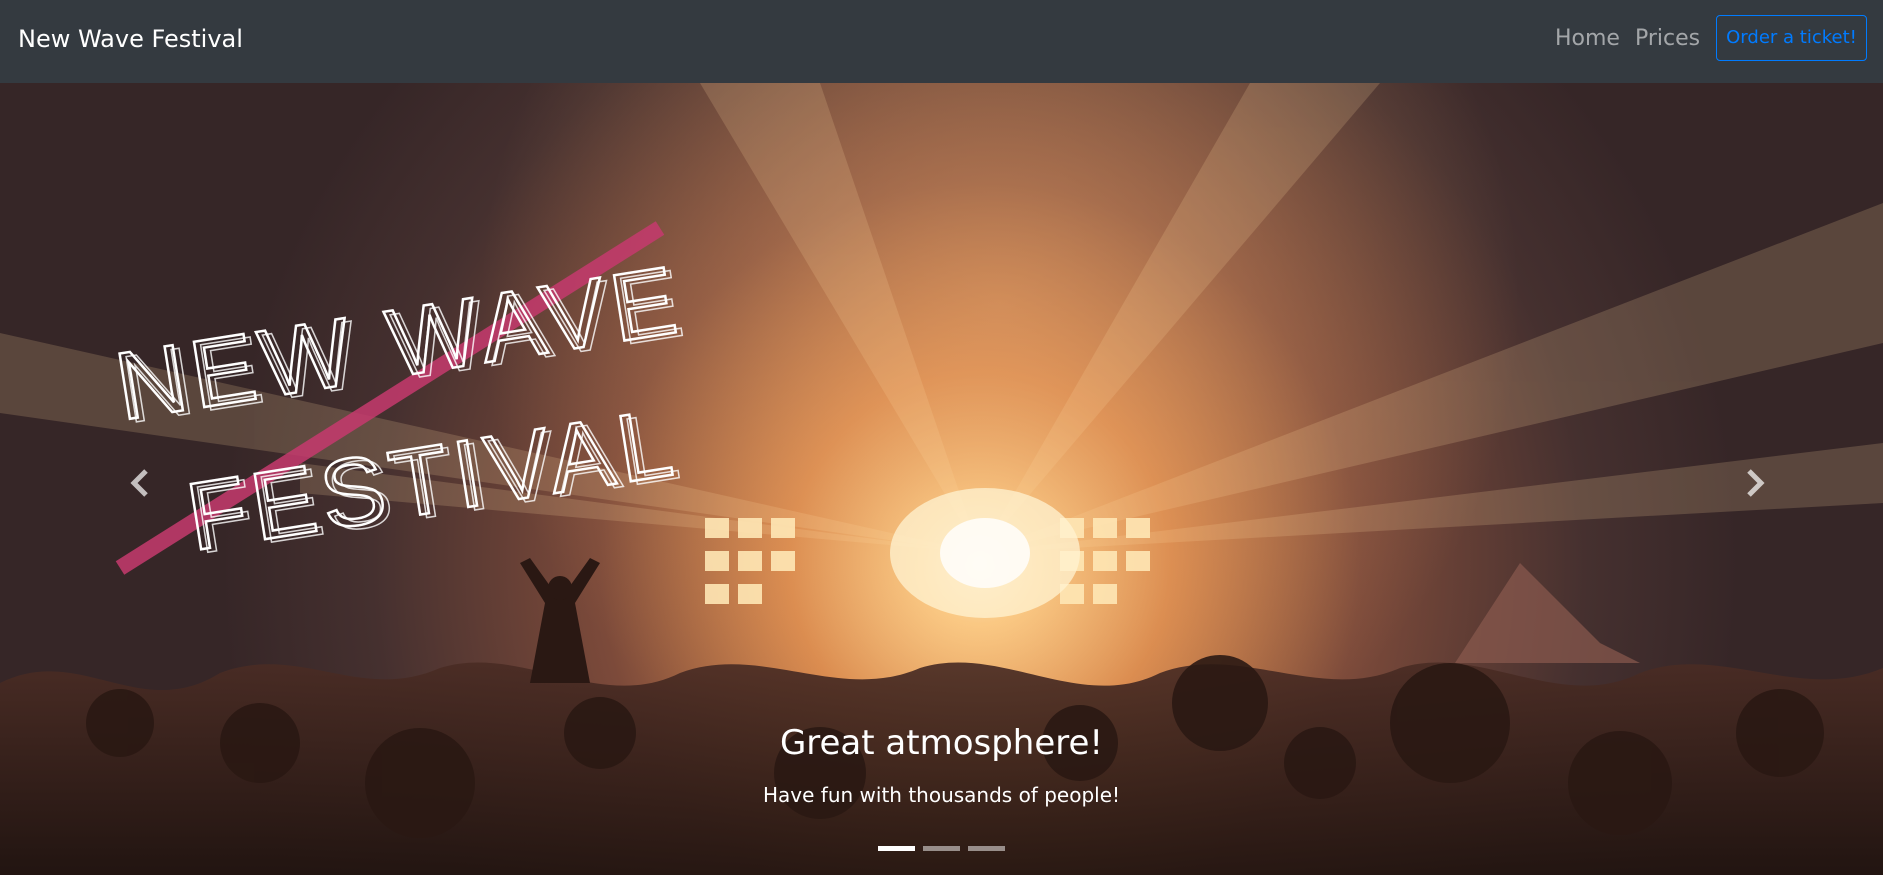  I want to click on nav-prices-link: Prices, so click(1667, 39).